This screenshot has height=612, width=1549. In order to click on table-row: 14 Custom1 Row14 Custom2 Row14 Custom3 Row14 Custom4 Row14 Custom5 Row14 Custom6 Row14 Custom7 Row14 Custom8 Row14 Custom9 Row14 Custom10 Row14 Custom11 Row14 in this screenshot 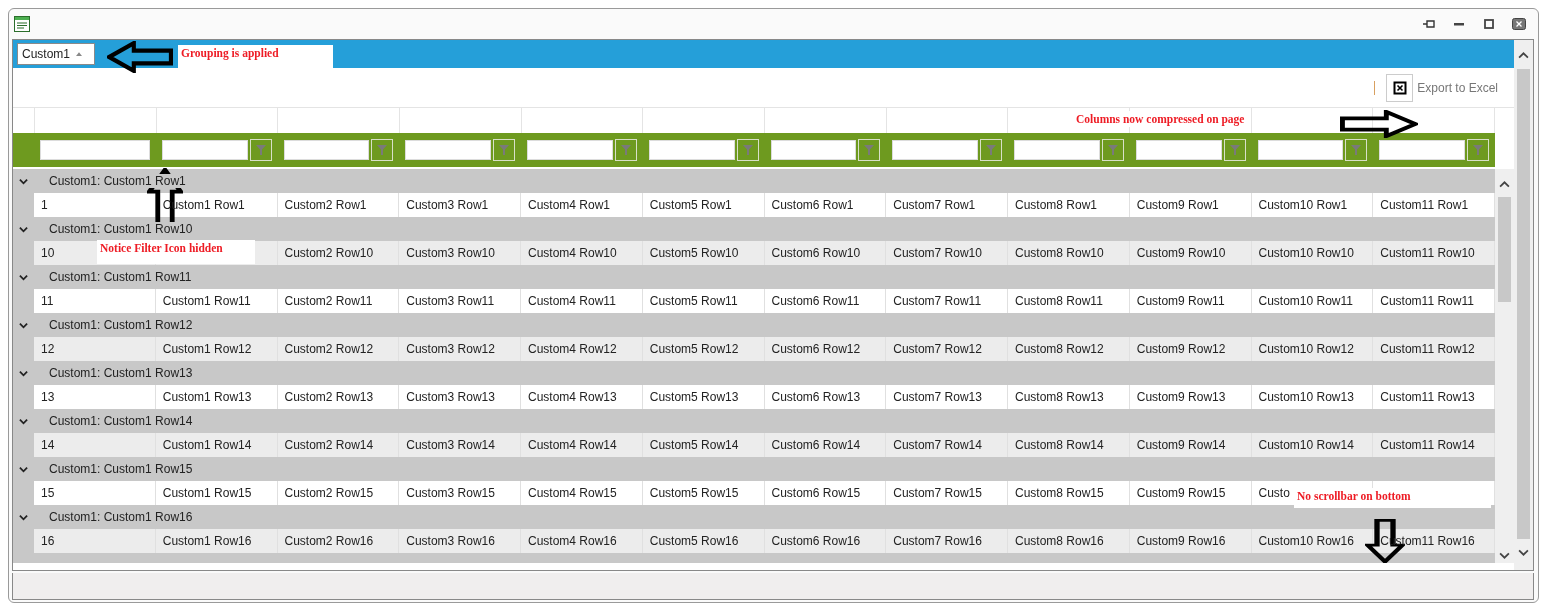, I will do `click(764, 445)`.